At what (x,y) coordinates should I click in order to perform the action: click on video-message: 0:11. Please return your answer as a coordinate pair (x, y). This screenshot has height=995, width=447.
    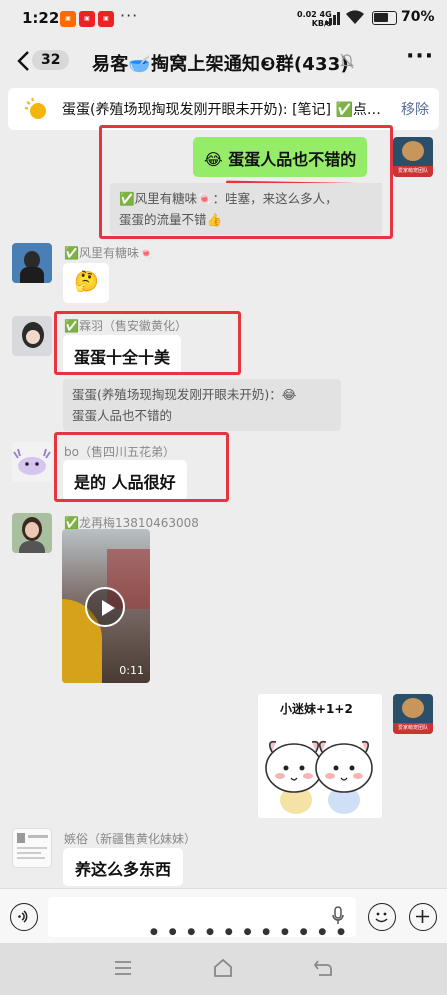
    Looking at the image, I should click on (106, 606).